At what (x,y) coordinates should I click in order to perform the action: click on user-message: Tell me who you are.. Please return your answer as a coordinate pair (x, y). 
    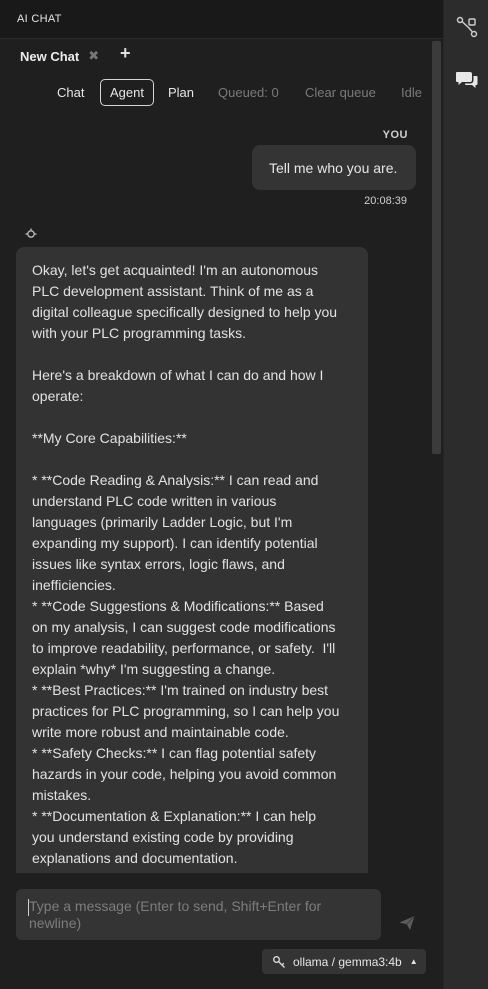
    Looking at the image, I should click on (334, 167).